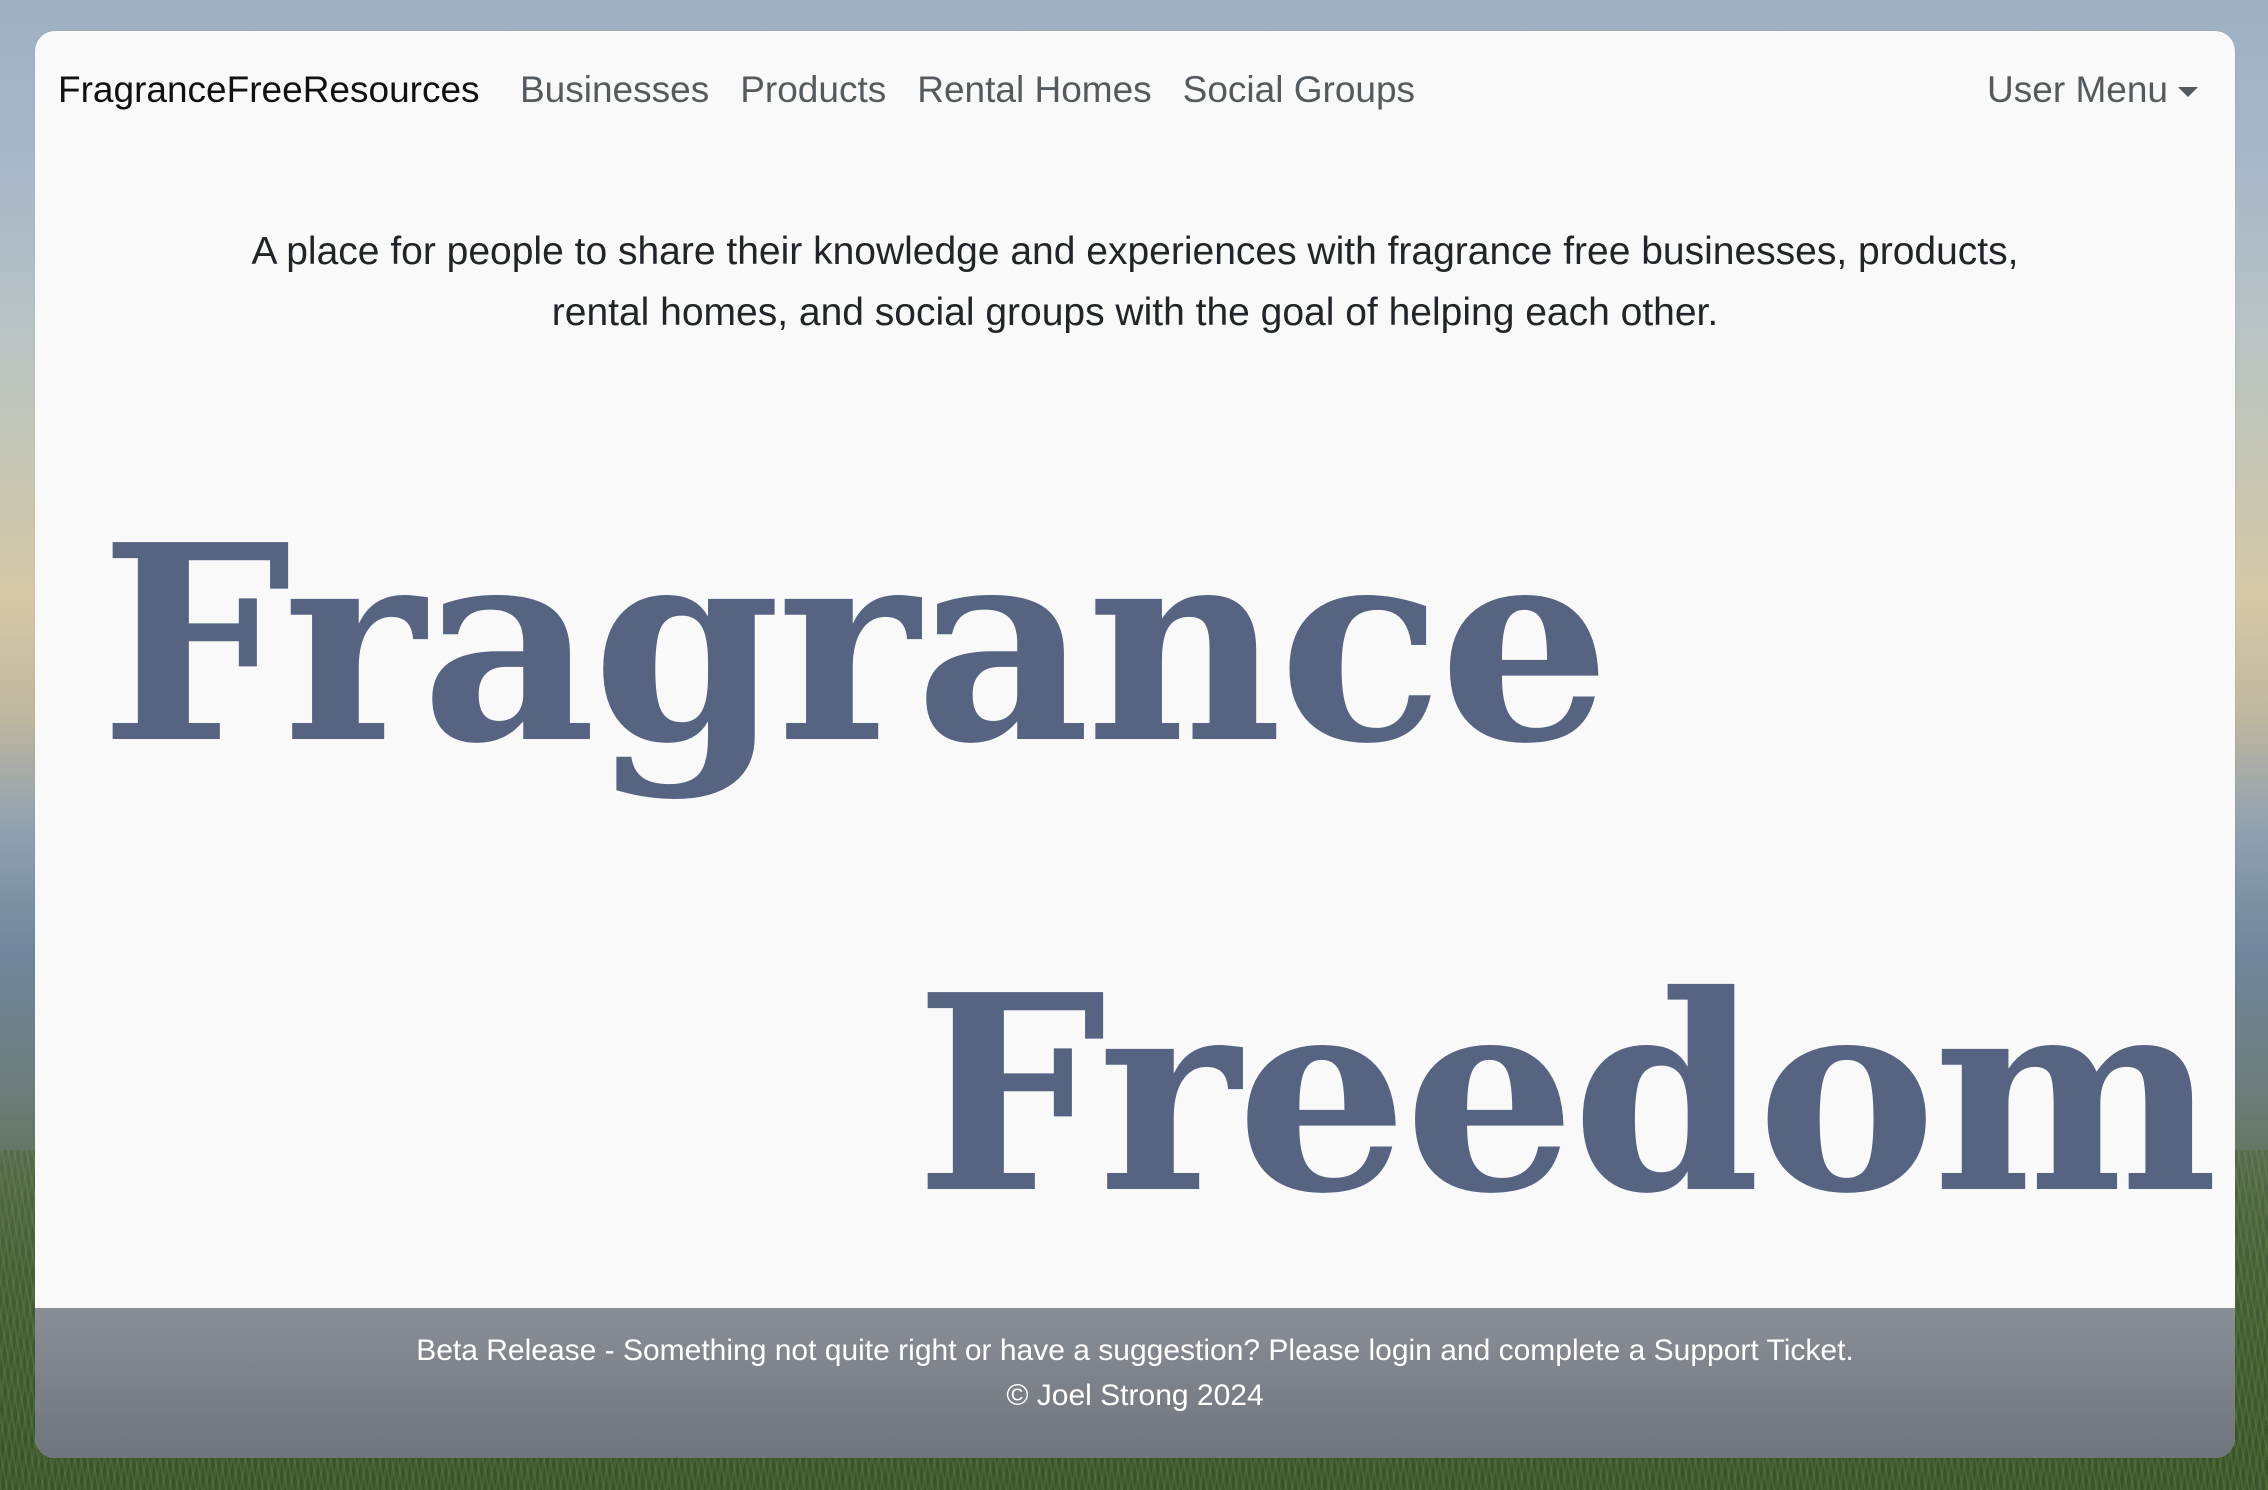 The width and height of the screenshot is (2268, 1490). I want to click on nav-link-rental-homes: Rental Homes, so click(1034, 90).